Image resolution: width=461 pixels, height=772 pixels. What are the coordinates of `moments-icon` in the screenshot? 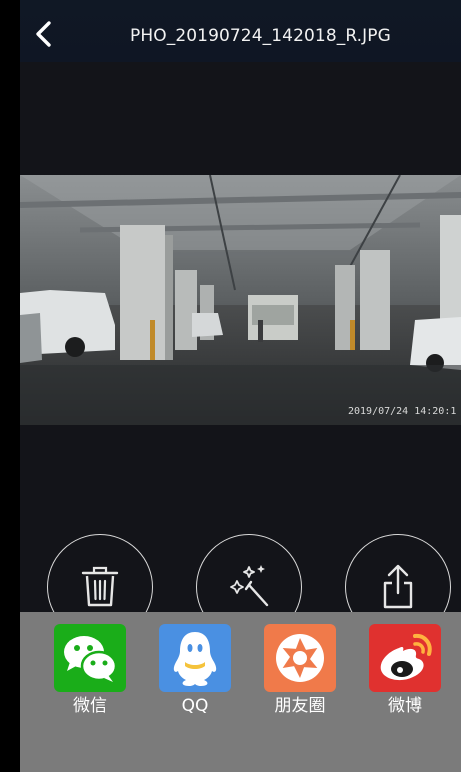 It's located at (300, 658).